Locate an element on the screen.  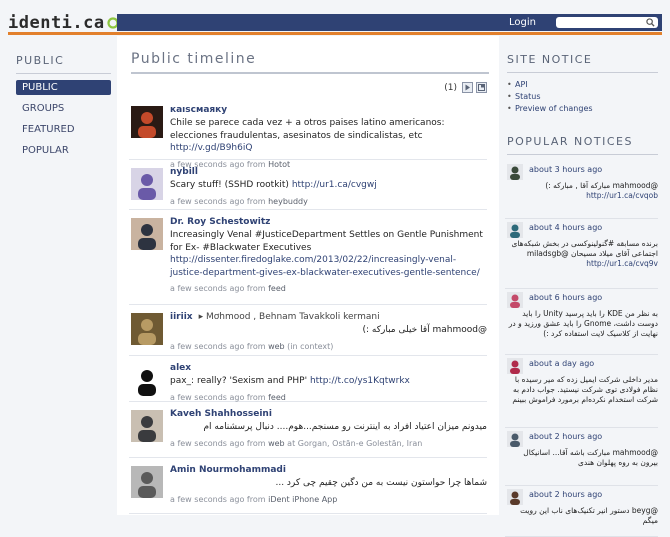
notice-meta: a few seconds ago from heybuddy is located at coordinates (328, 203).